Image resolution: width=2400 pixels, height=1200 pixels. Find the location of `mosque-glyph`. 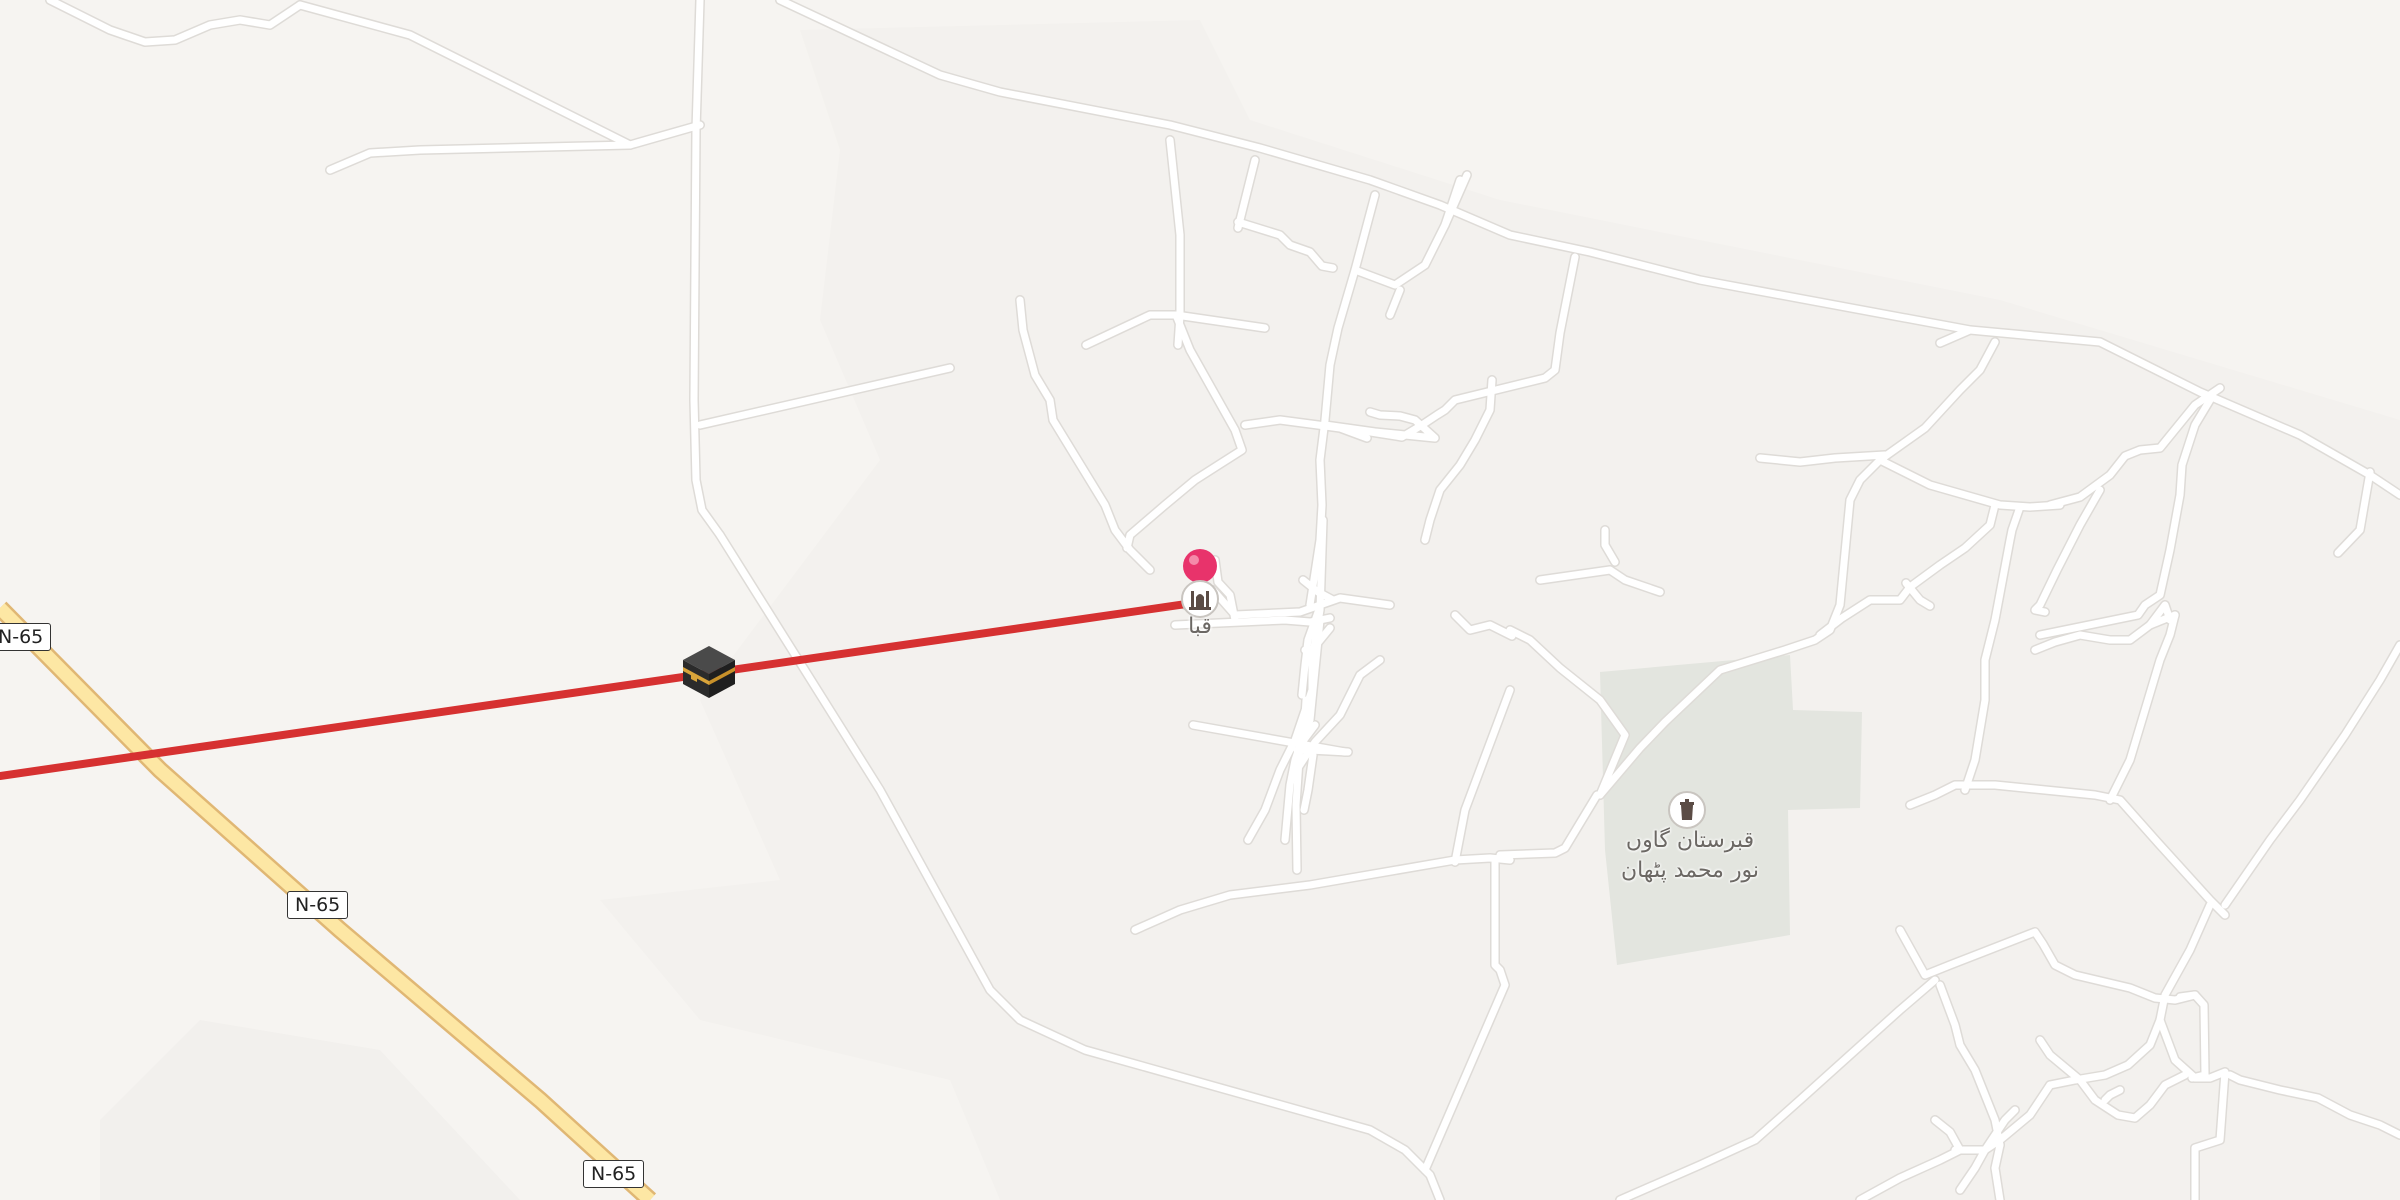

mosque-glyph is located at coordinates (1200, 600).